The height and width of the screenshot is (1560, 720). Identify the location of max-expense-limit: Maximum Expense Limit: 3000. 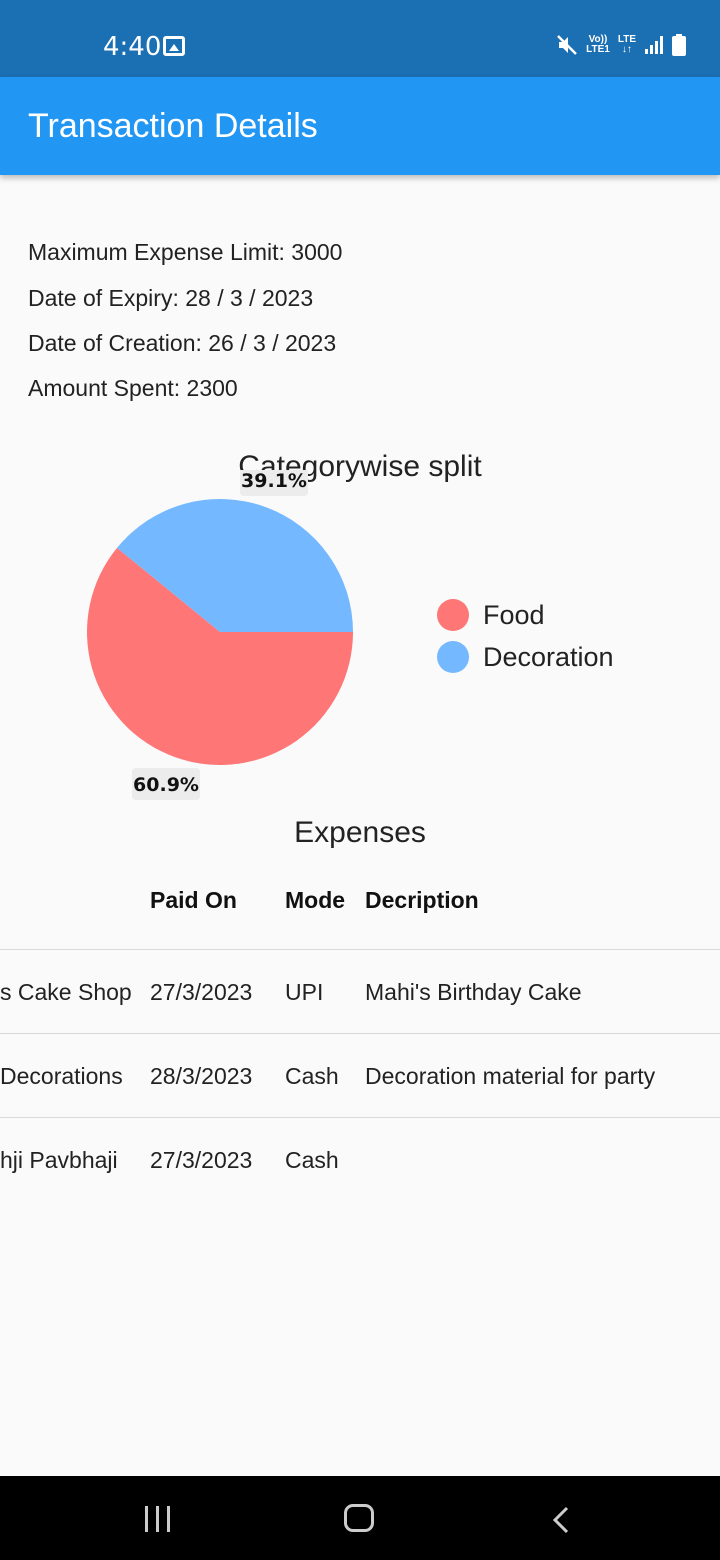
(185, 252).